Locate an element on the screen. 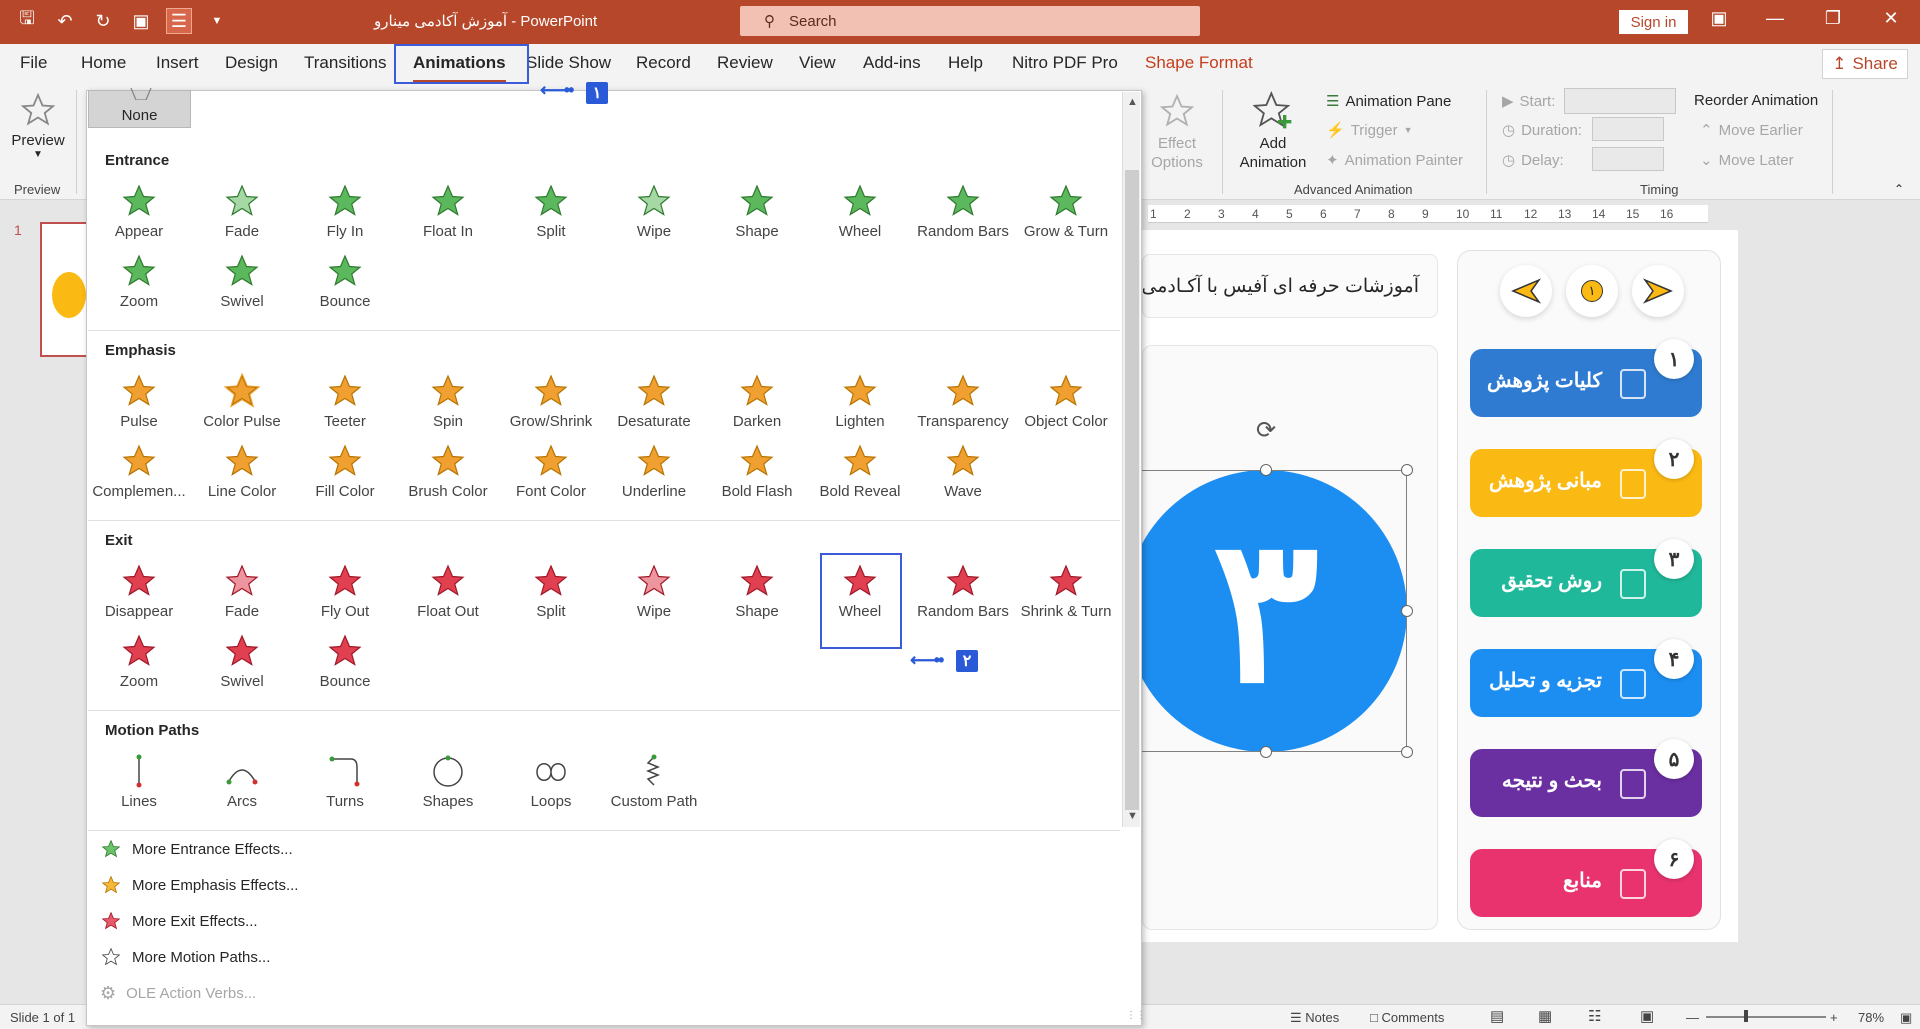 This screenshot has height=1029, width=1920. menu-card: ۶ منابع is located at coordinates (1586, 878).